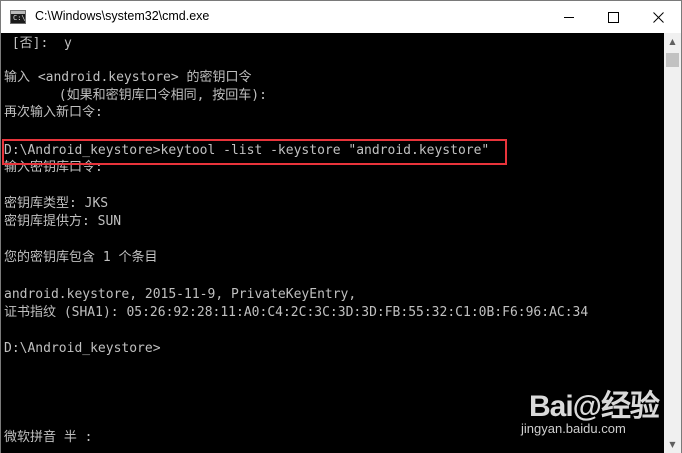  I want to click on console-line: (如果和密钥库口令相同, 按回车):, so click(135, 95).